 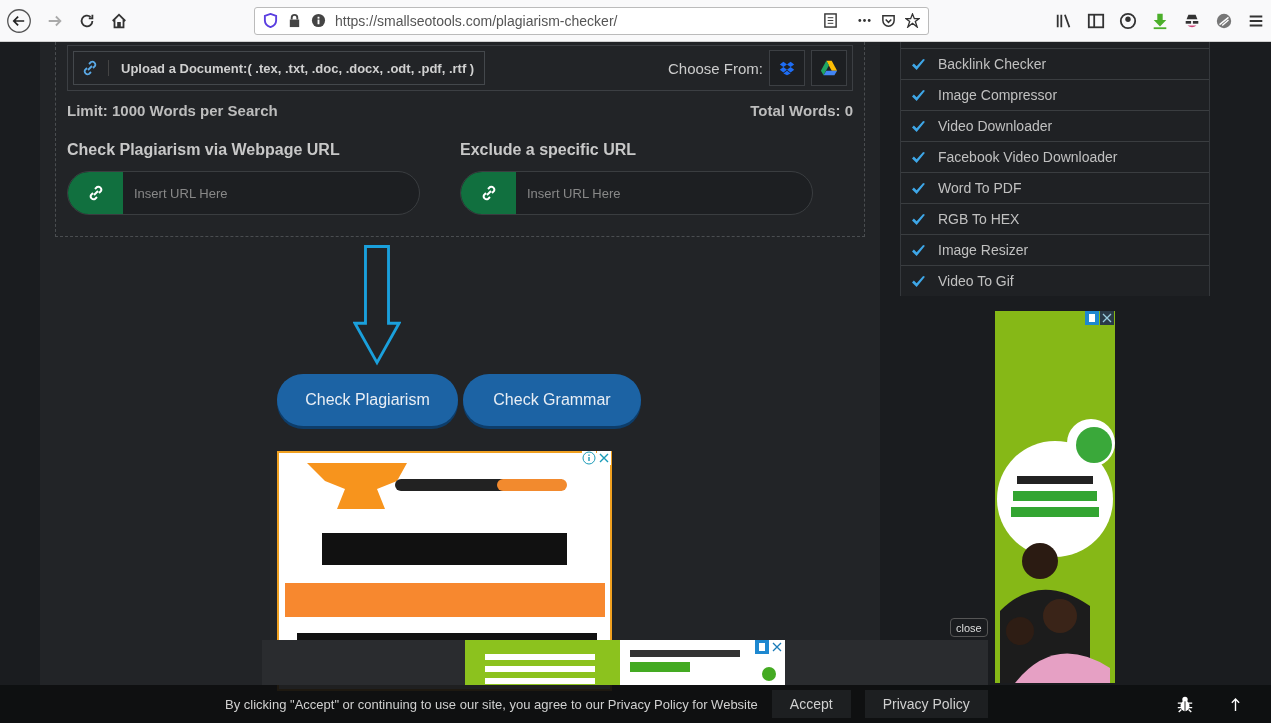 I want to click on star-icon, so click(x=912, y=20).